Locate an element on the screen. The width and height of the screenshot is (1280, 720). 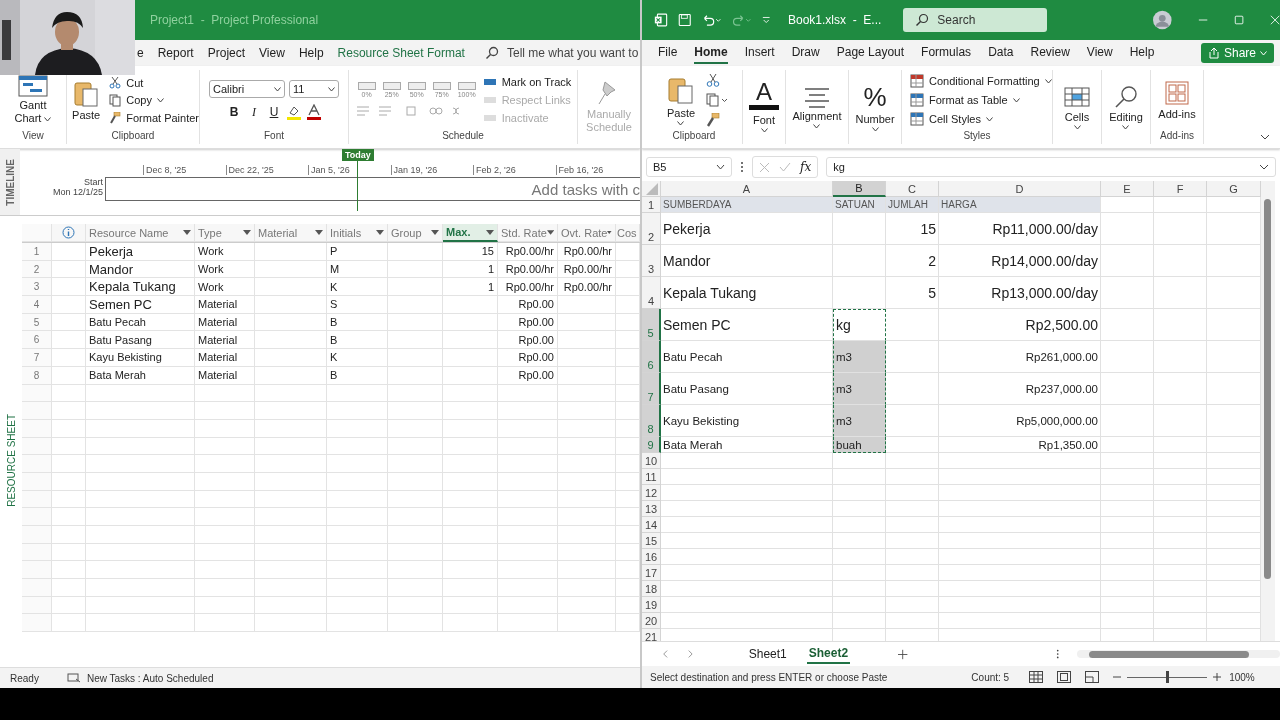
more-icon is located at coordinates (1057, 654).